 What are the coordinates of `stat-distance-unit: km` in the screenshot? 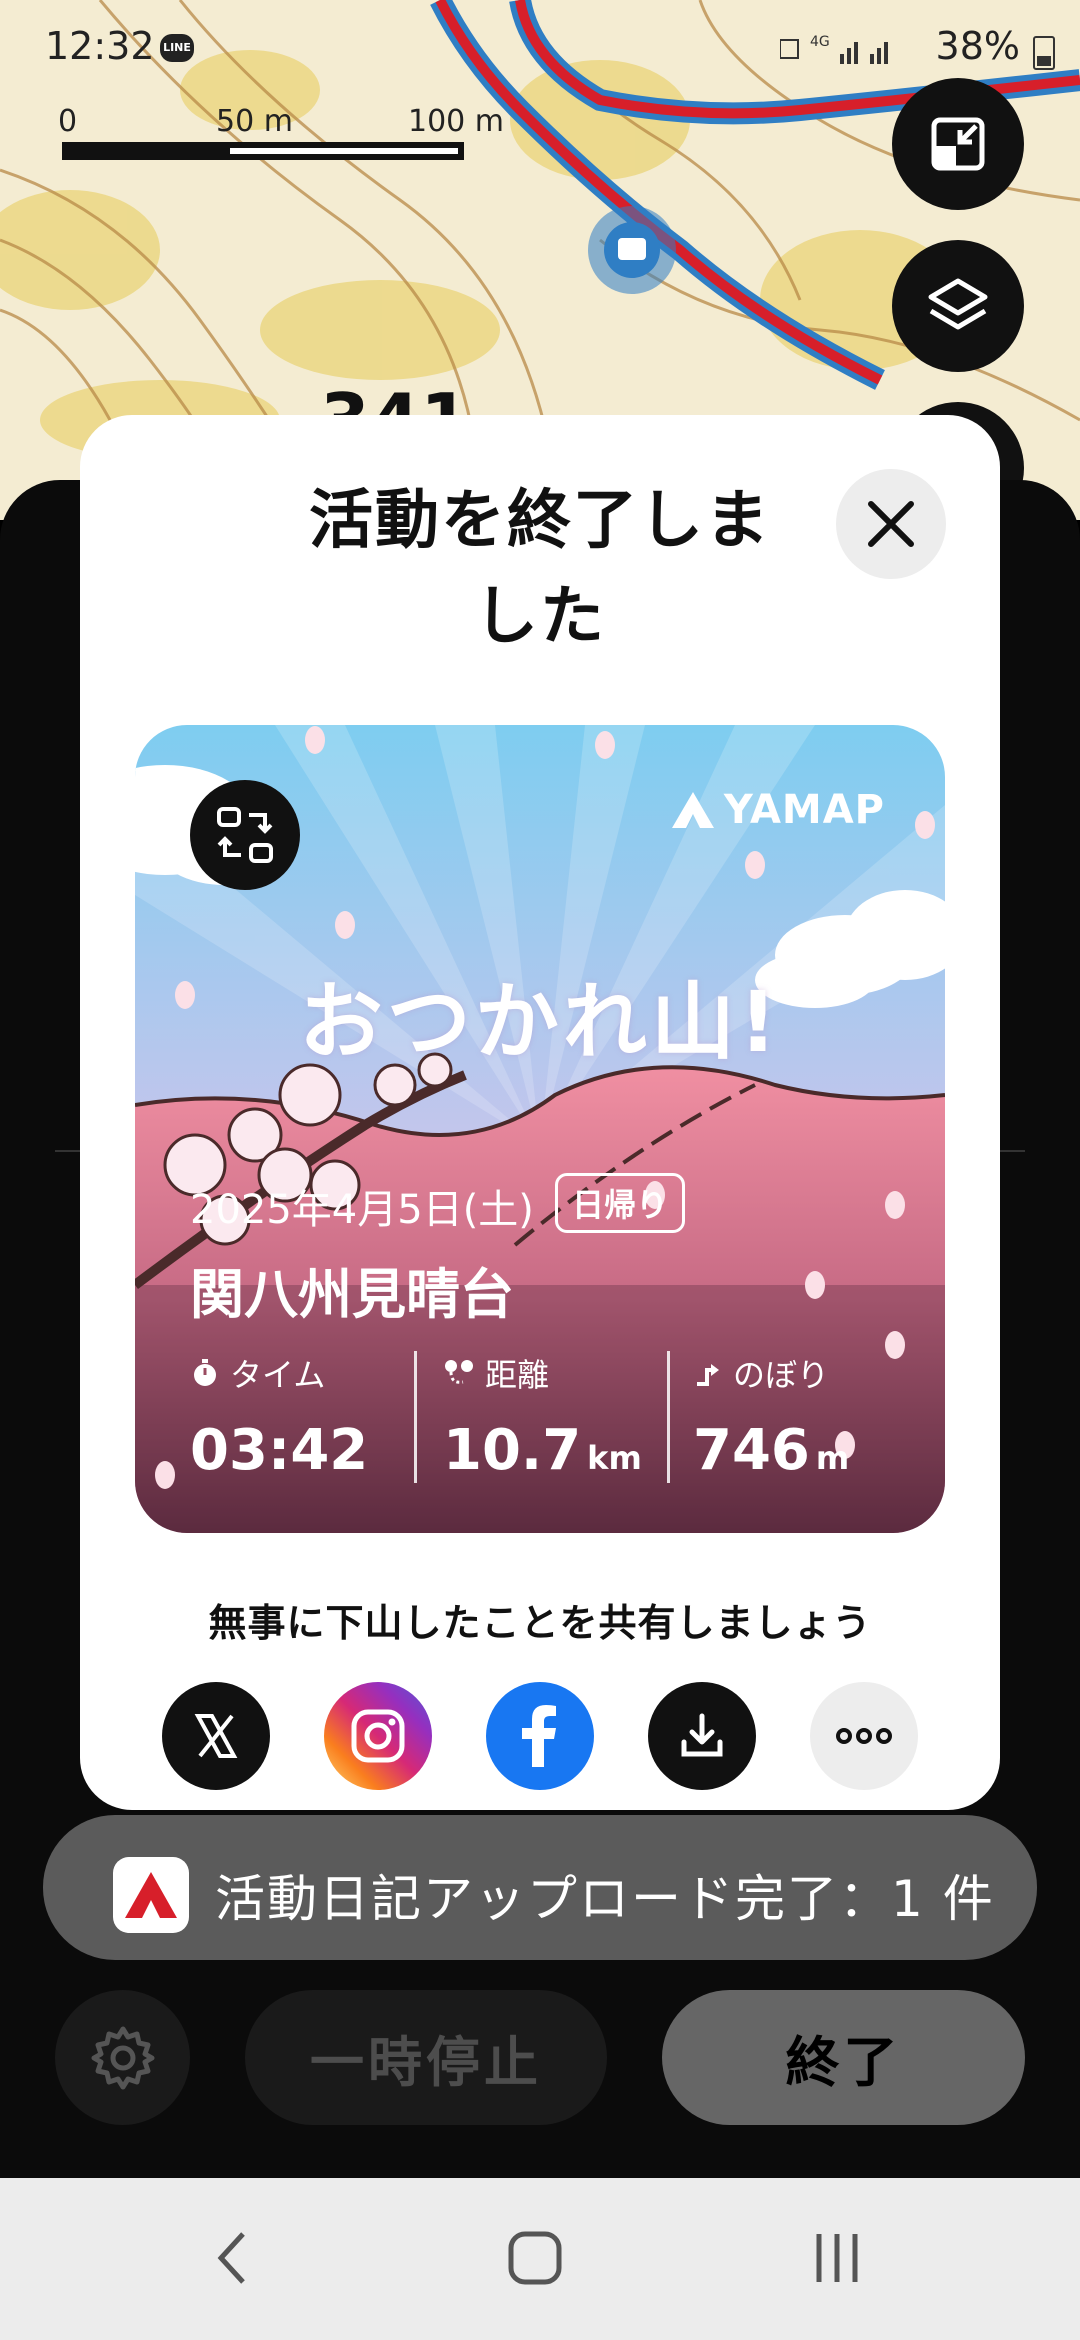 It's located at (614, 1458).